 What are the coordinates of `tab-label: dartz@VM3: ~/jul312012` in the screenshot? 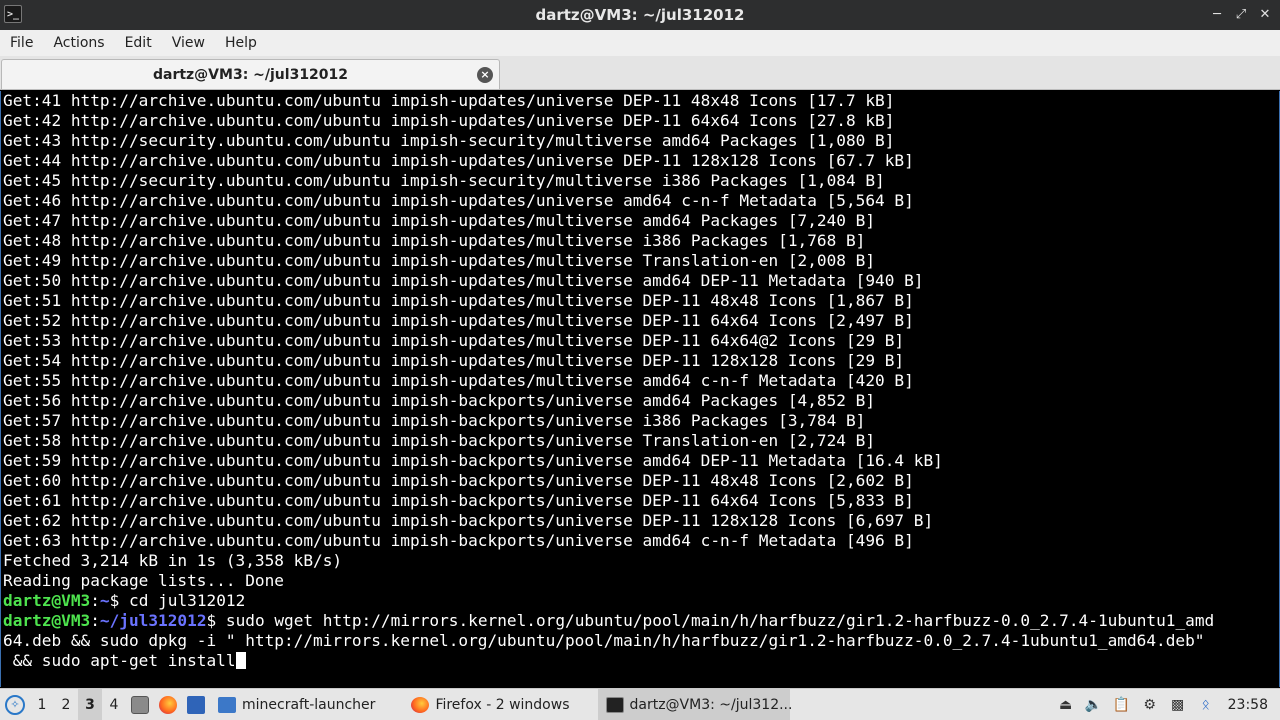 It's located at (250, 74).